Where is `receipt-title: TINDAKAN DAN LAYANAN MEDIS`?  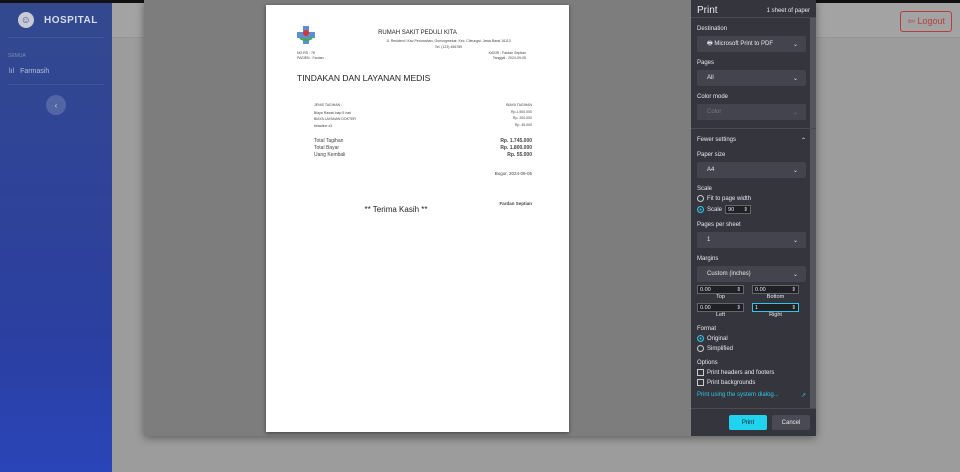
receipt-title: TINDAKAN DAN LAYANAN MEDIS is located at coordinates (364, 78).